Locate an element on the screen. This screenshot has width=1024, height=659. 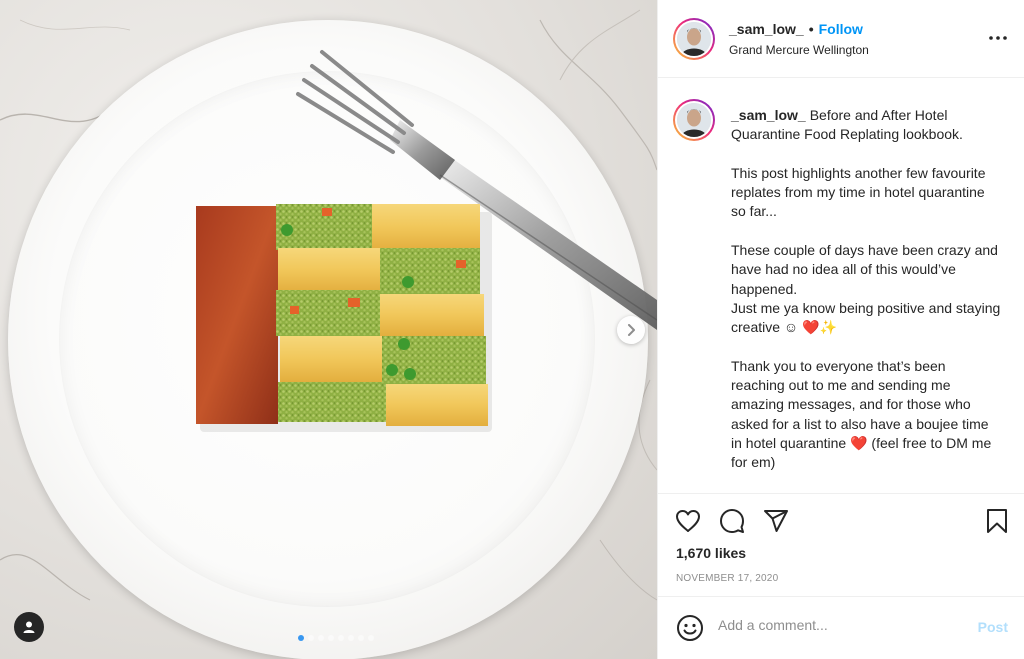
plated-food is located at coordinates (344, 318).